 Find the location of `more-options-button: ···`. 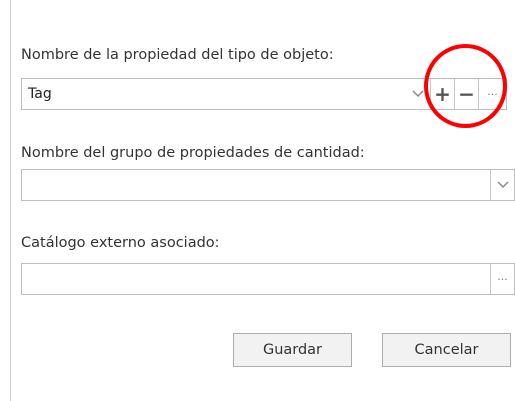

more-options-button: ··· is located at coordinates (492, 94).